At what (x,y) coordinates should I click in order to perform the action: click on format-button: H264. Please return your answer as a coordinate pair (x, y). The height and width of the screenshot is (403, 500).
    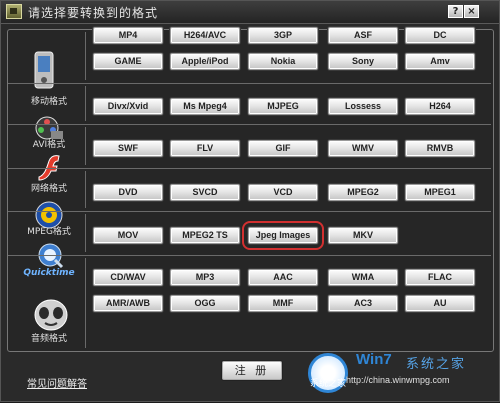
    Looking at the image, I should click on (440, 106).